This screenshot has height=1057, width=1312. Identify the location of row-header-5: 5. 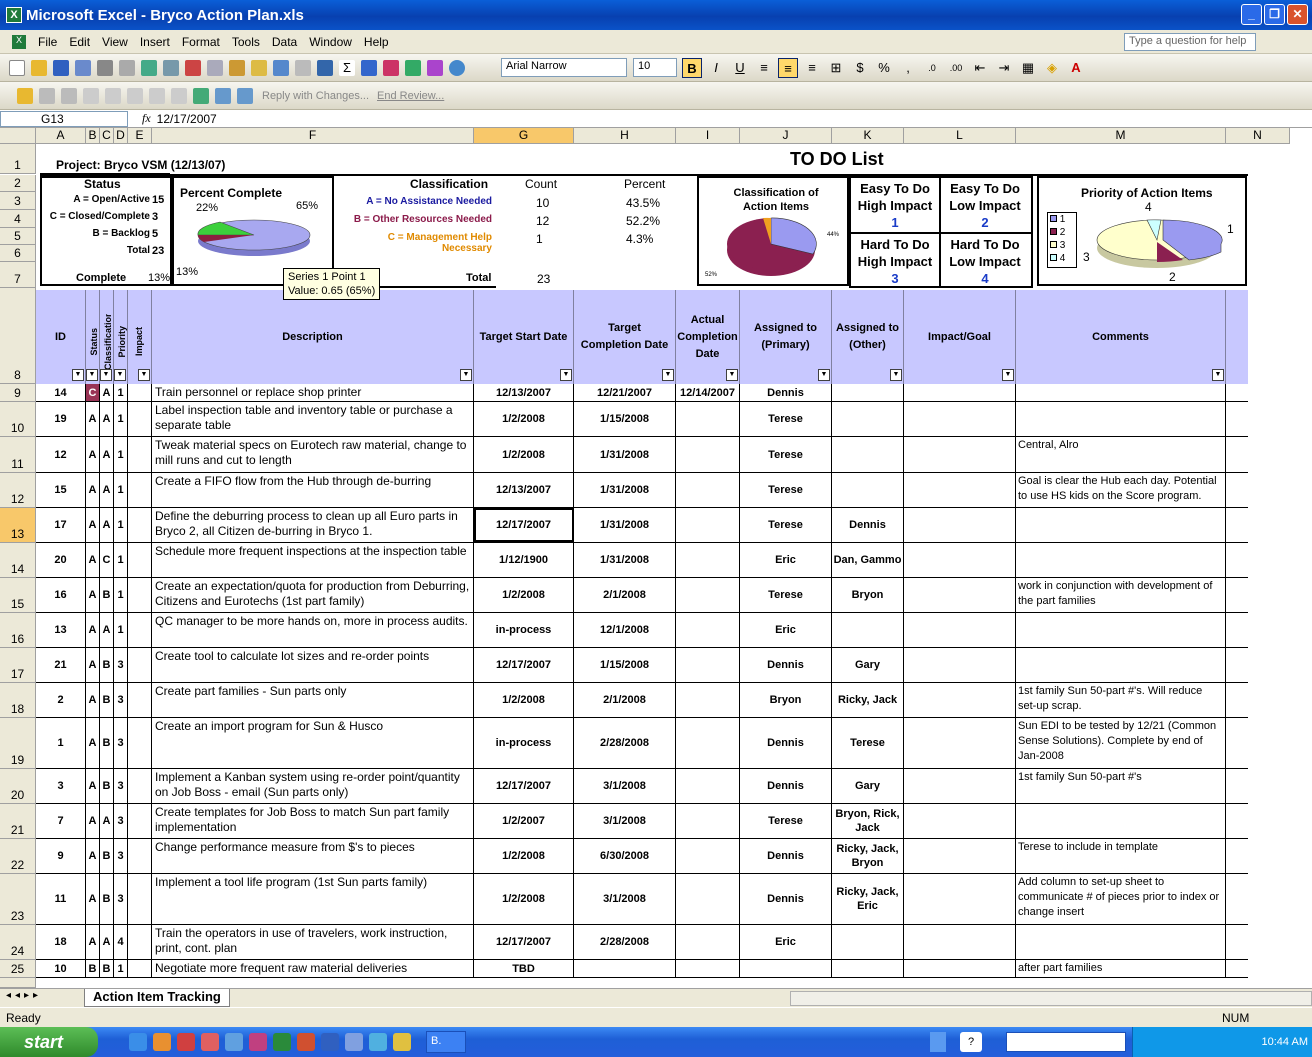
(18, 236).